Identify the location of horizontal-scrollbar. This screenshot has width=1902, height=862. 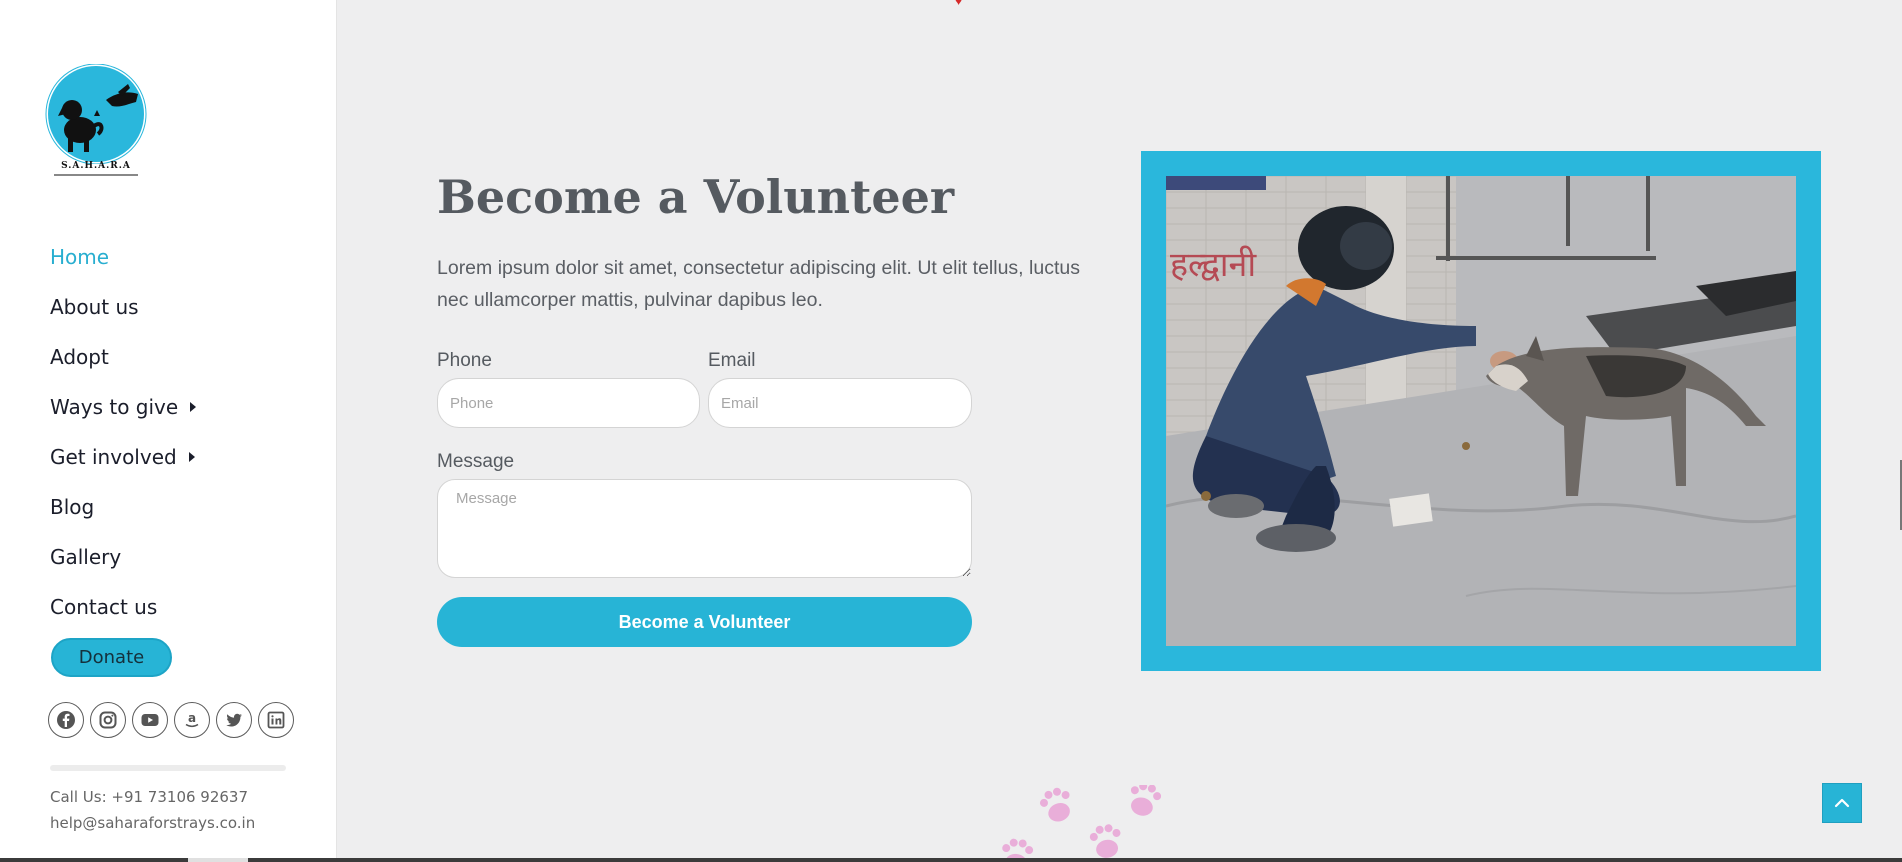
(951, 860).